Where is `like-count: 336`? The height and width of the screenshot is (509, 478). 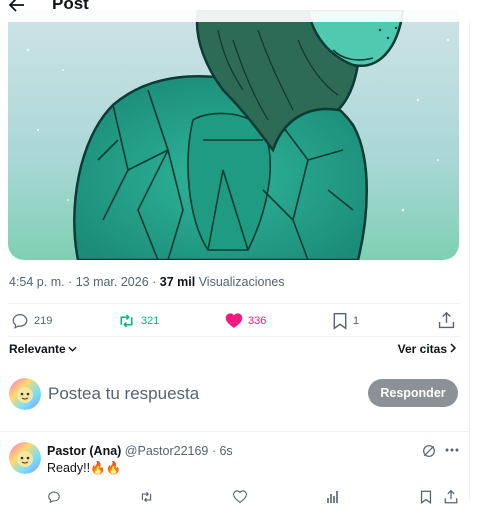
like-count: 336 is located at coordinates (257, 320).